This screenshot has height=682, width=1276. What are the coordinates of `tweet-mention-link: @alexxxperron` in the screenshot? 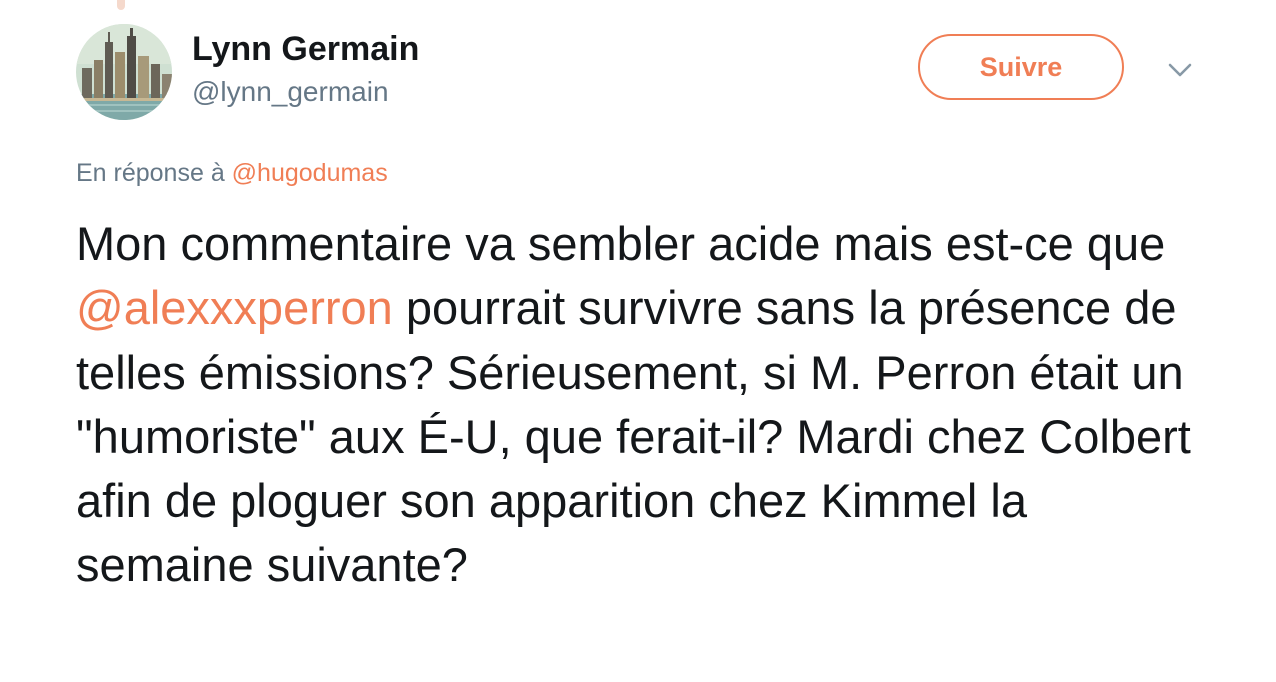 It's located at (234, 307).